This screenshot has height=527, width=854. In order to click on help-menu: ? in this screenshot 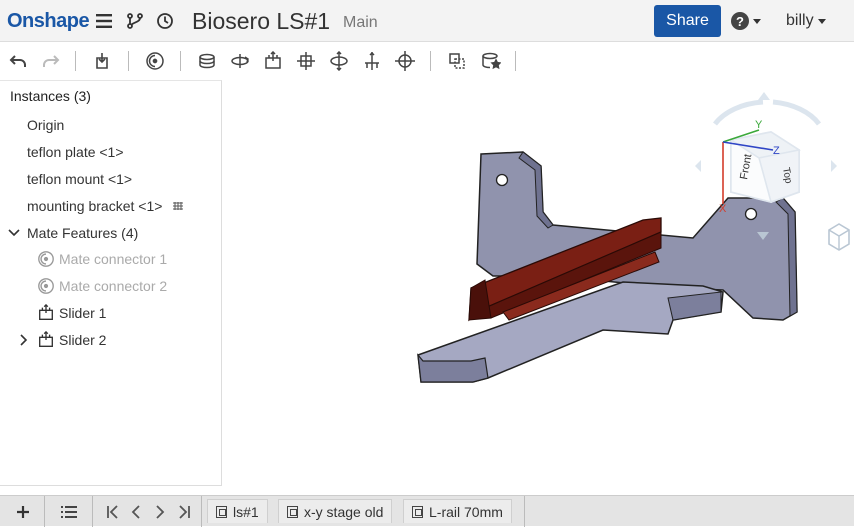, I will do `click(746, 21)`.